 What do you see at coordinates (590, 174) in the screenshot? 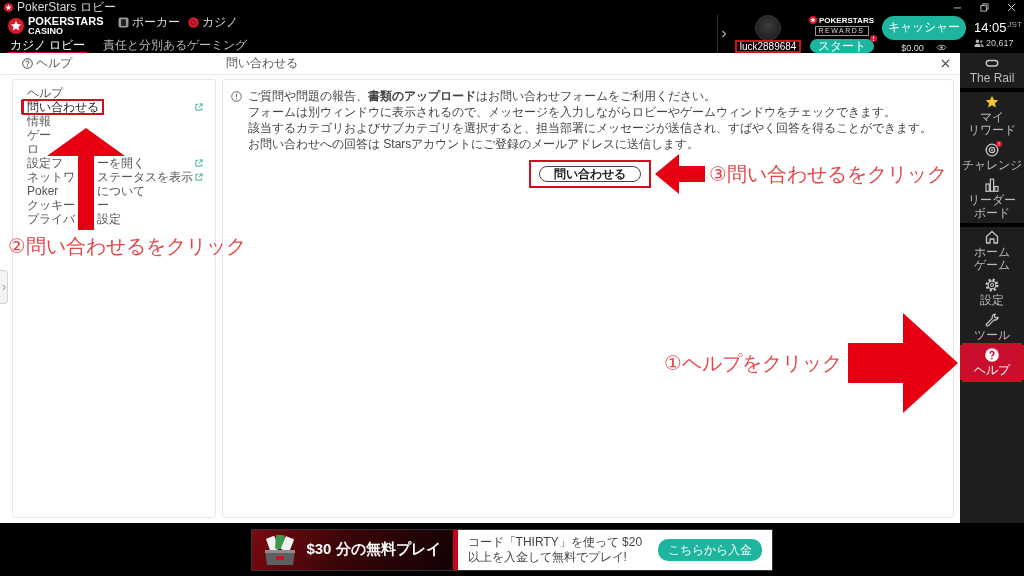
I see `contact-button: 問い合わせる` at bounding box center [590, 174].